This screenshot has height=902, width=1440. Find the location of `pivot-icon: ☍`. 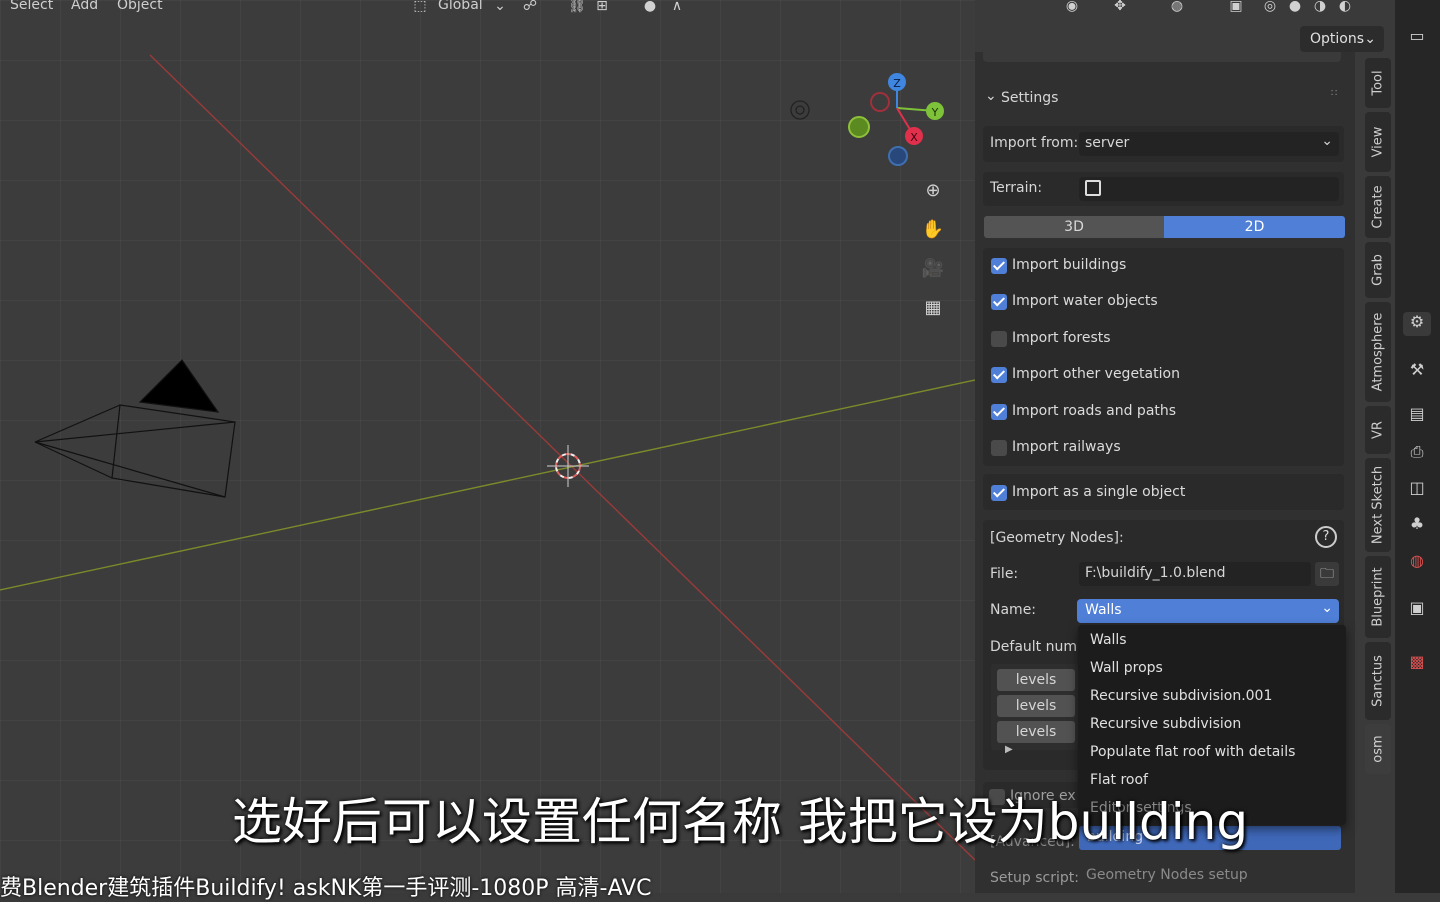

pivot-icon: ☍ is located at coordinates (530, 9).